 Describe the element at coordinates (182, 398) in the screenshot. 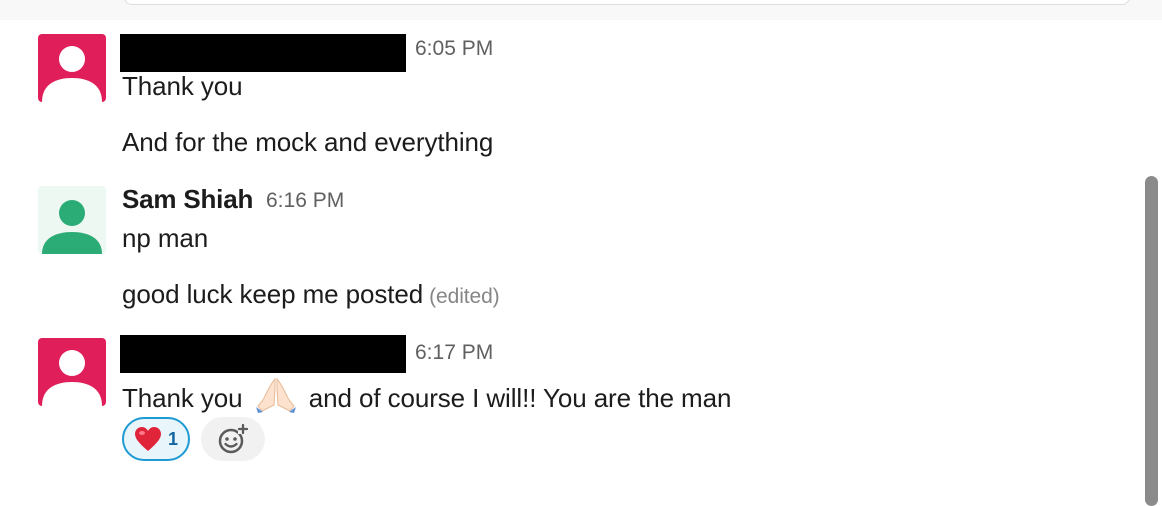

I see `message-text-before-emoji: Thank you` at that location.